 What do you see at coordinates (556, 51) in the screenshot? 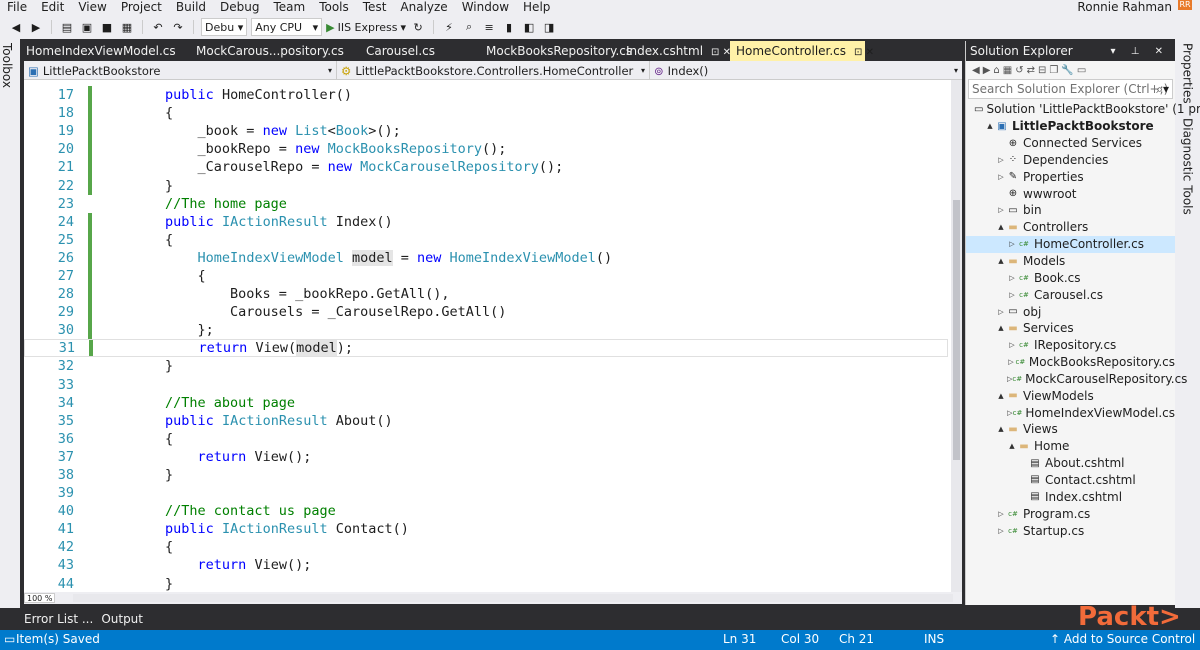
I see `doc-tab: MockBooksRepository.cs` at bounding box center [556, 51].